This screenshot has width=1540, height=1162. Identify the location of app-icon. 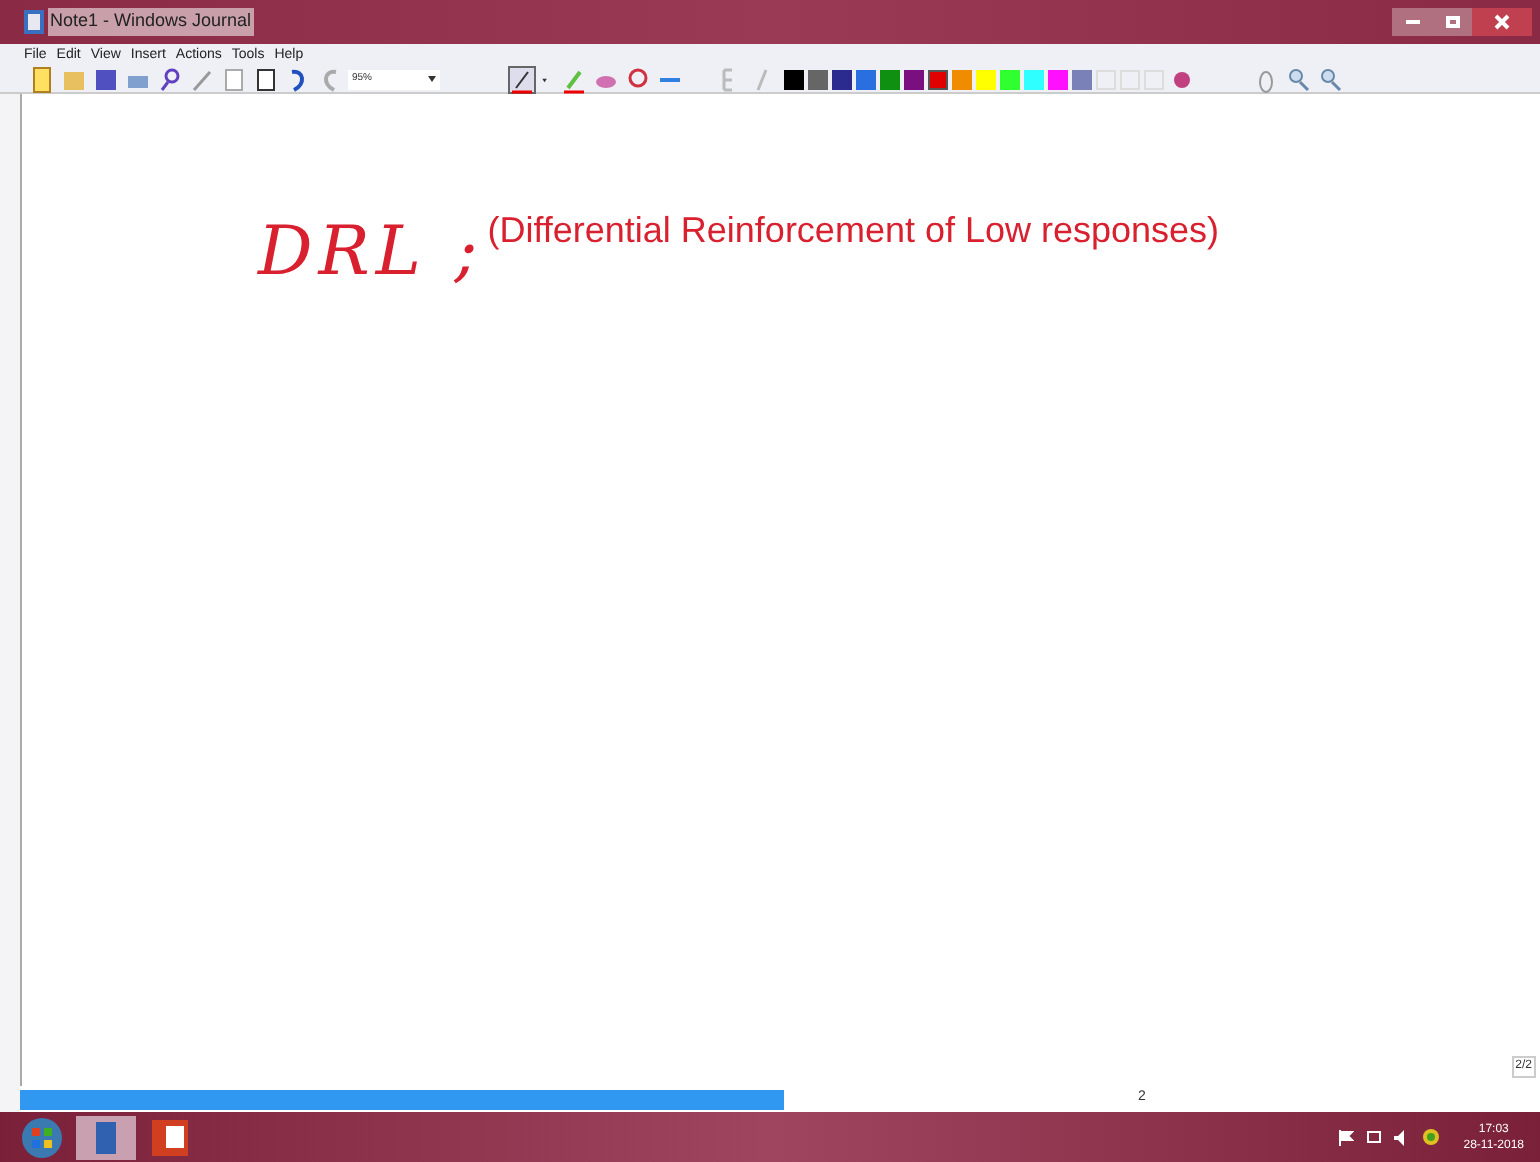
(34, 22).